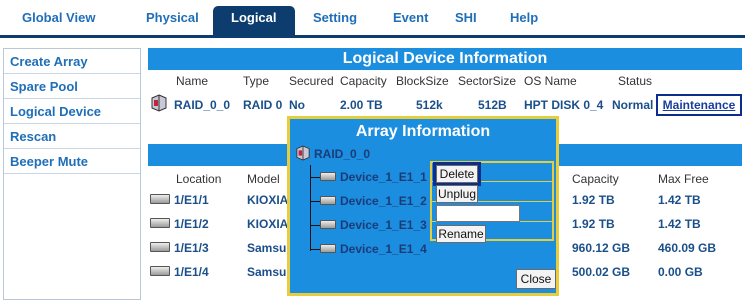 The height and width of the screenshot is (304, 745). What do you see at coordinates (445, 59) in the screenshot?
I see `logical-device-title: Logical Device Information` at bounding box center [445, 59].